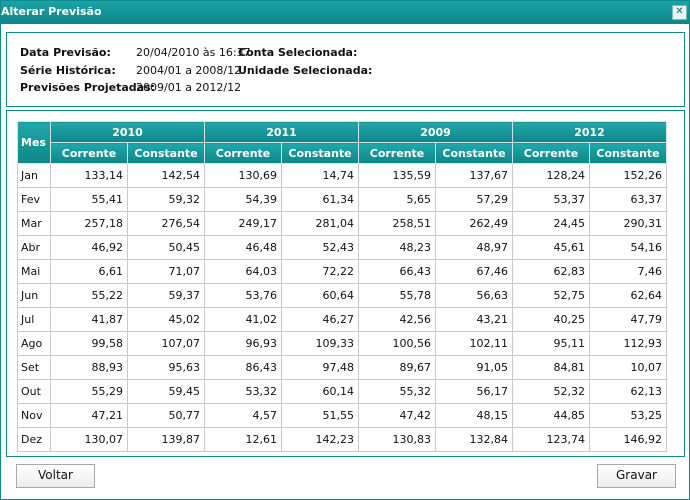  What do you see at coordinates (243, 247) in the screenshot?
I see `value-cell: 46,48` at bounding box center [243, 247].